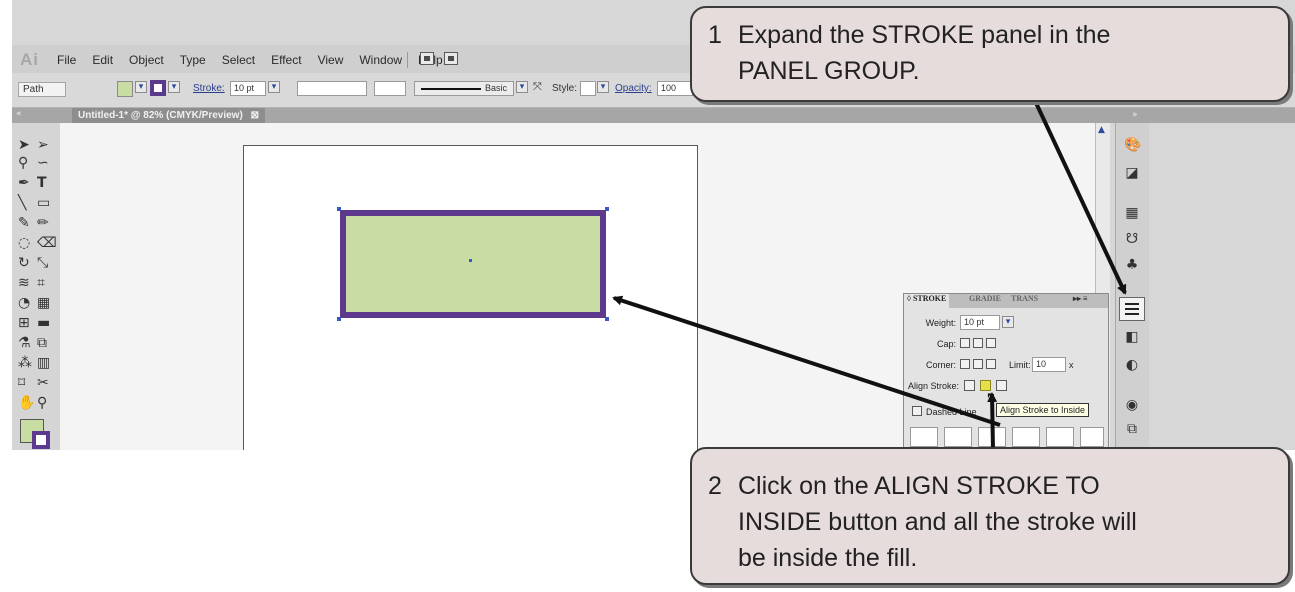  I want to click on arrow-to-inside-button, so click(992, 421).